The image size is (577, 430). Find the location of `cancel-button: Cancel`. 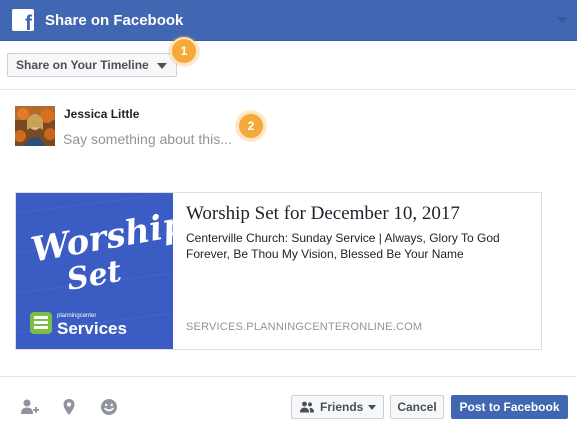

cancel-button: Cancel is located at coordinates (417, 407).